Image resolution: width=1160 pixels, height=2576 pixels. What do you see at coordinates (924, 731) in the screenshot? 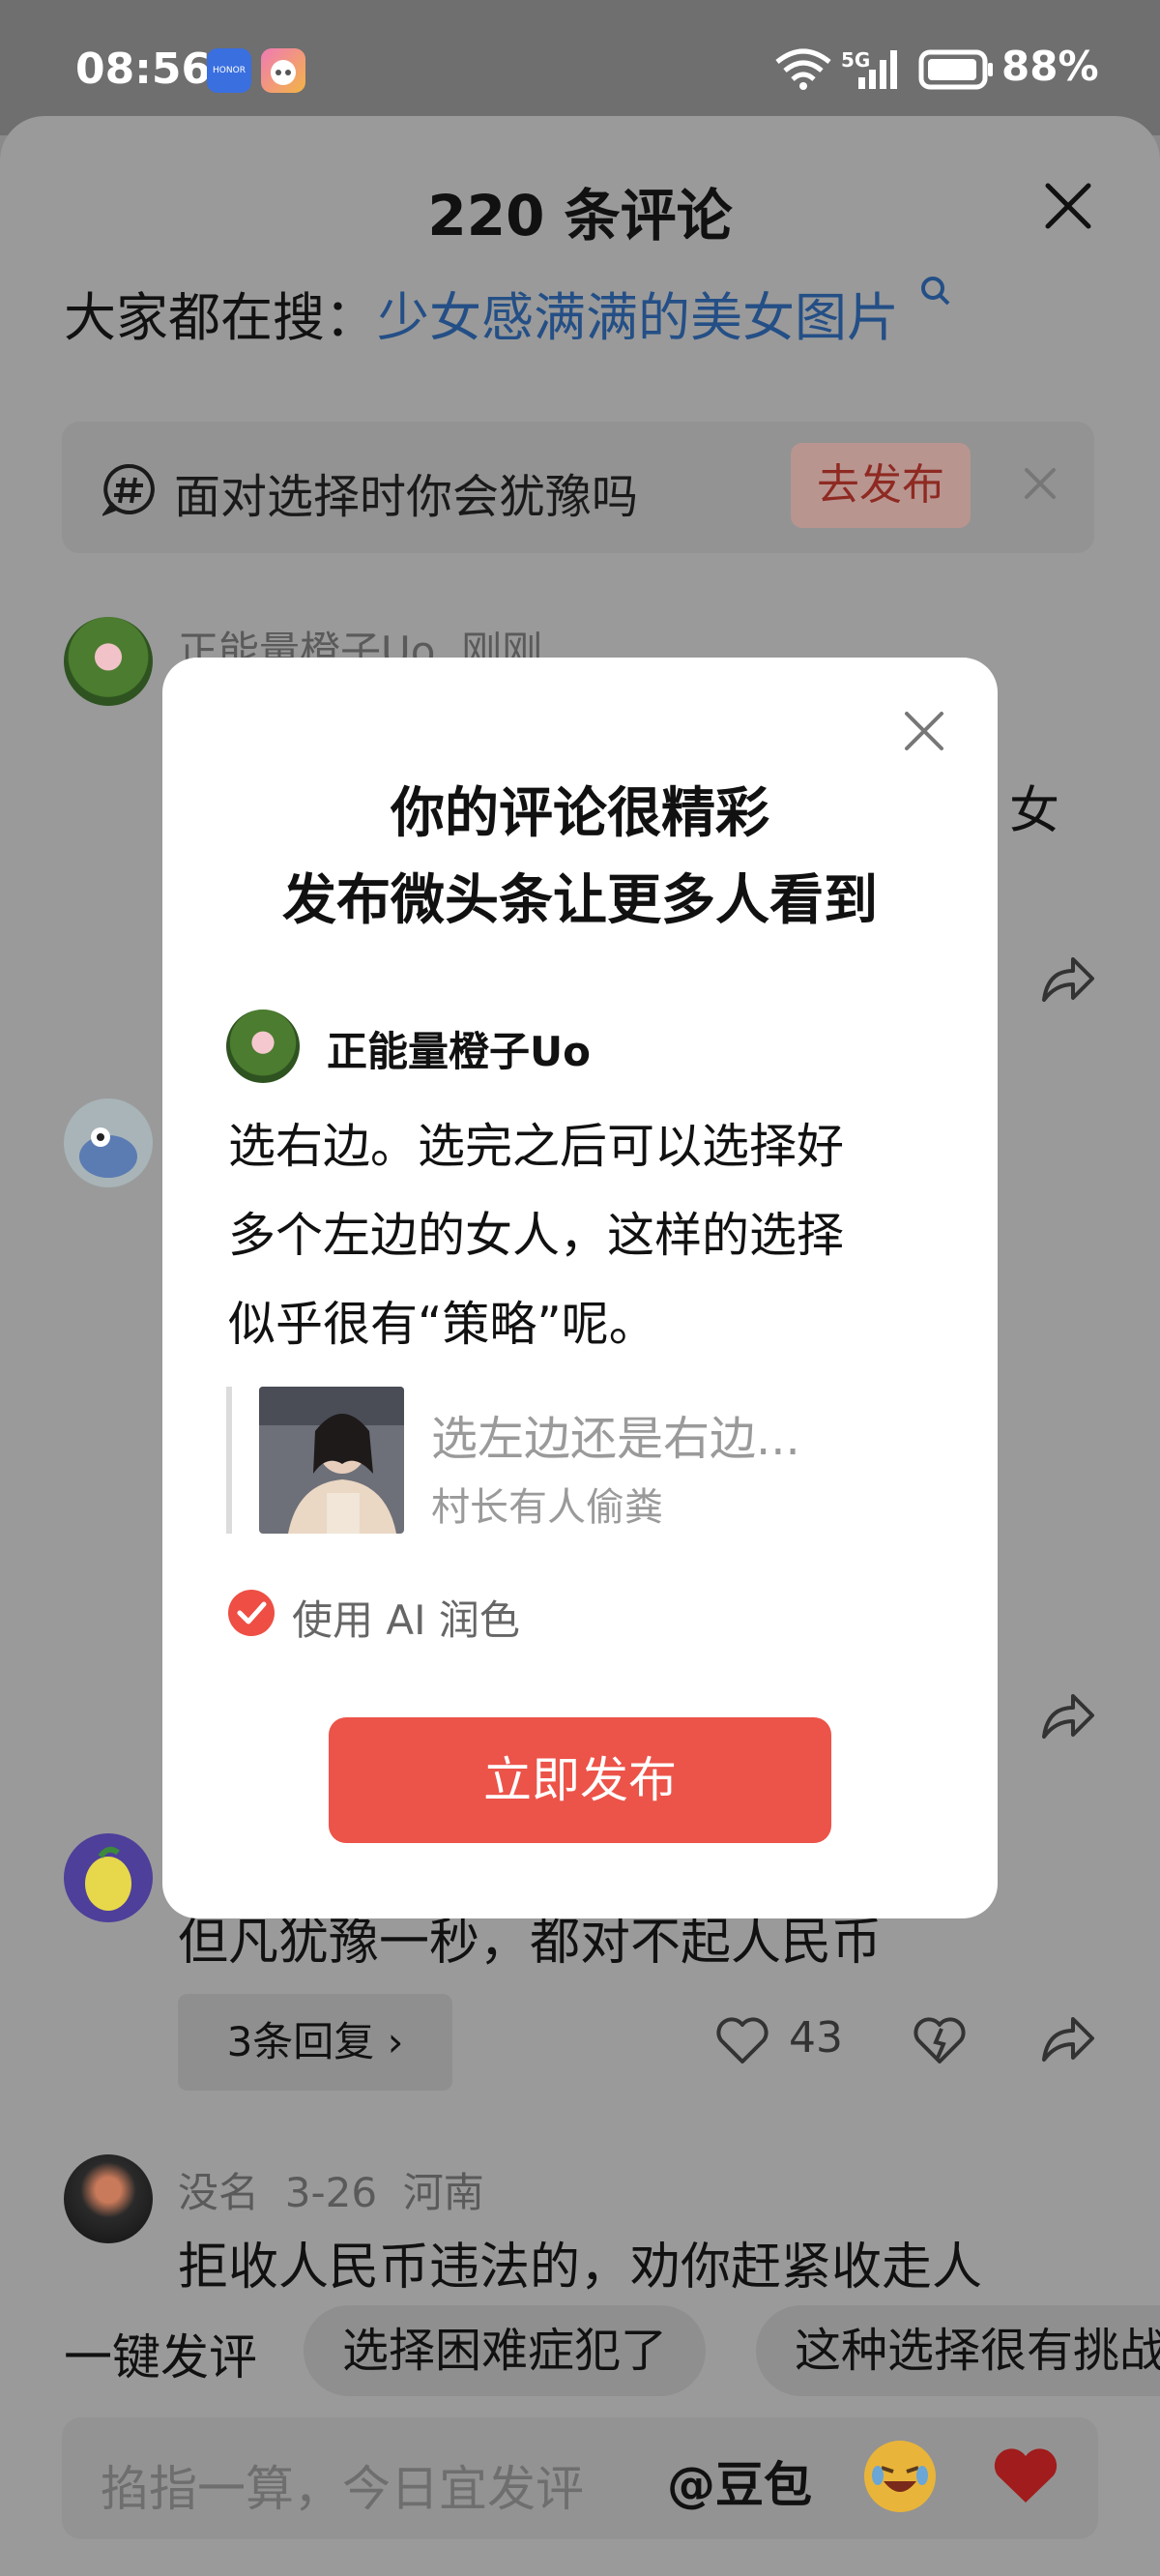
I see `dialog-close-icon` at bounding box center [924, 731].